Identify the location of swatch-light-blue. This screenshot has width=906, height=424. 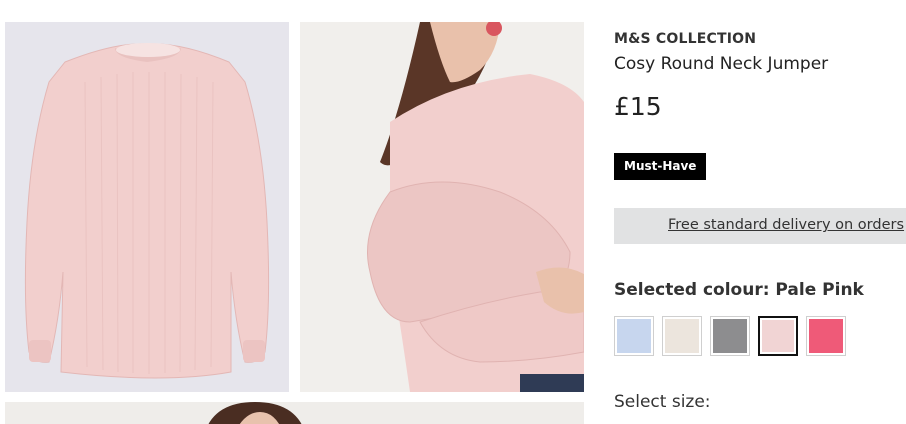
(634, 336).